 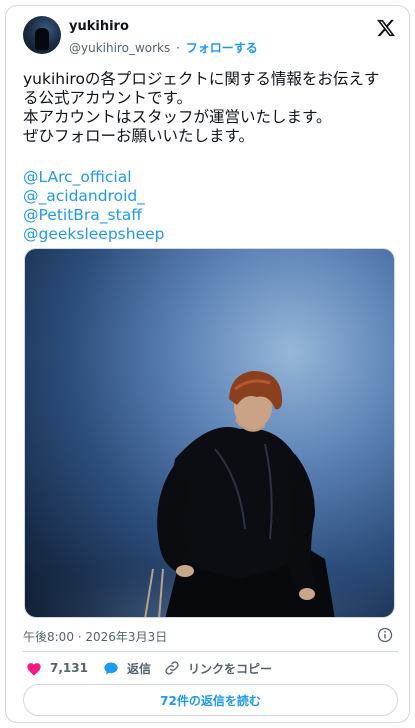 What do you see at coordinates (107, 98) in the screenshot?
I see `tweet-text-line: る公式アカウントです。` at bounding box center [107, 98].